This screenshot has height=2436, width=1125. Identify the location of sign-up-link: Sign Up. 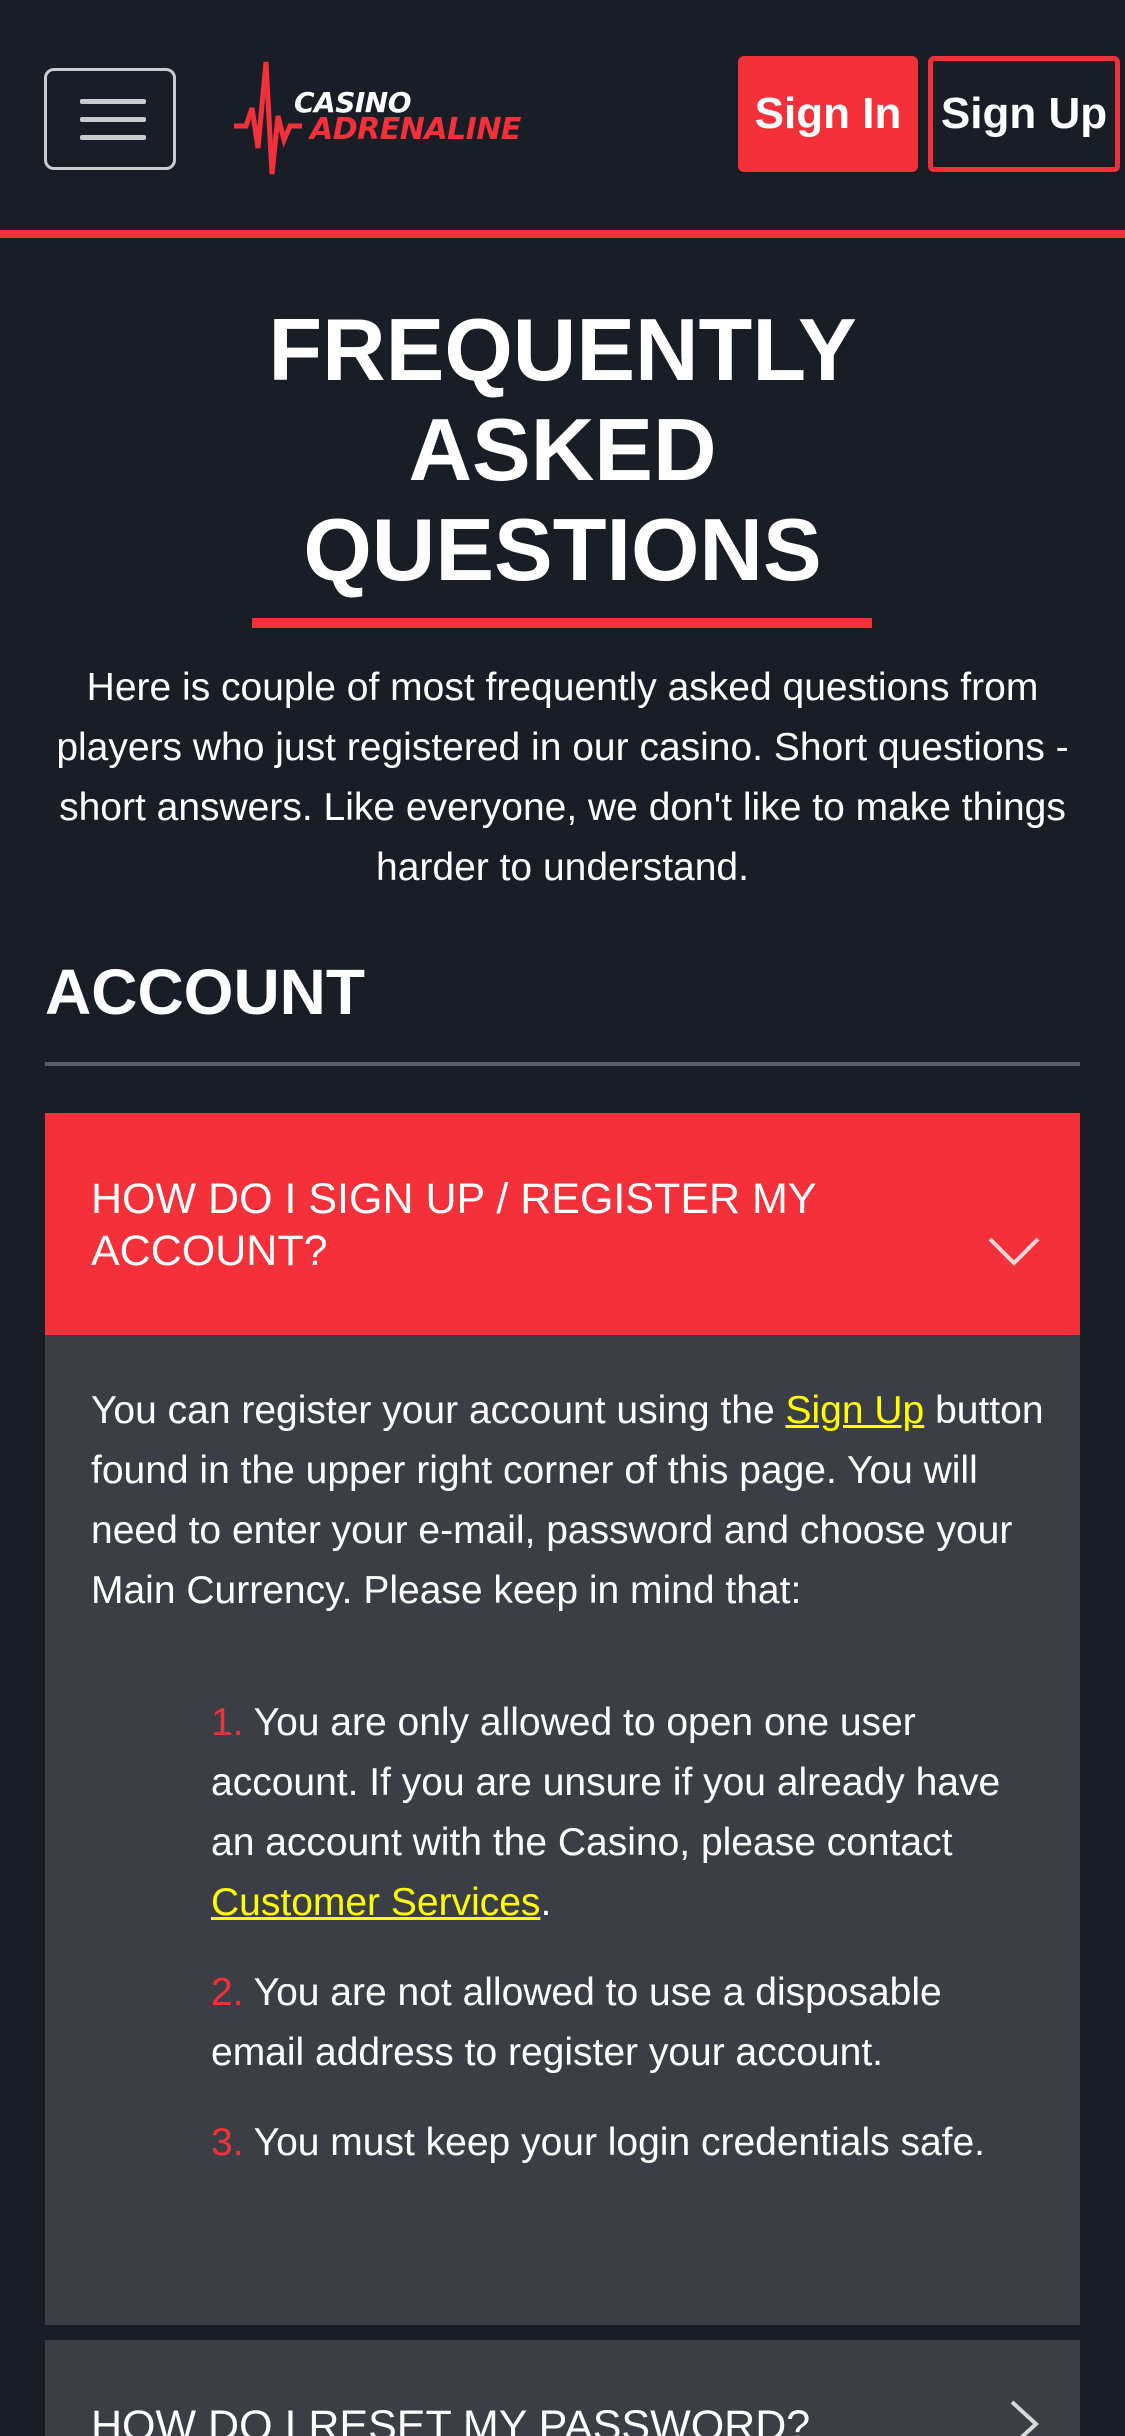
(855, 1410).